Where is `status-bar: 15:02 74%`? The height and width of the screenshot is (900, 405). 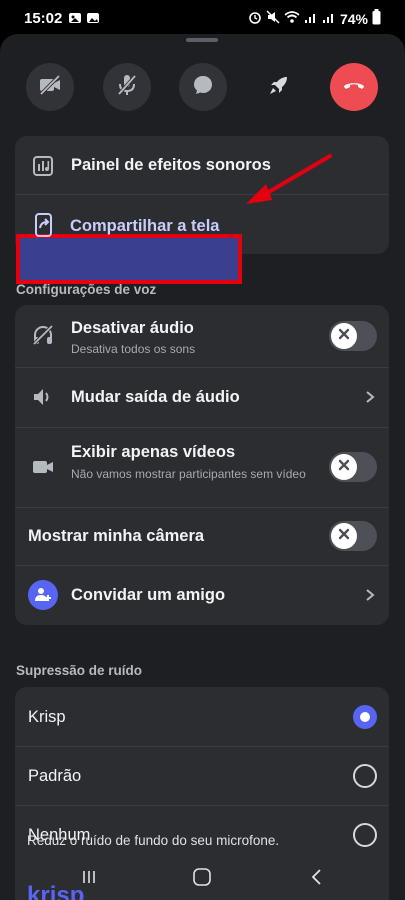
status-bar: 15:02 74% is located at coordinates (202, 18).